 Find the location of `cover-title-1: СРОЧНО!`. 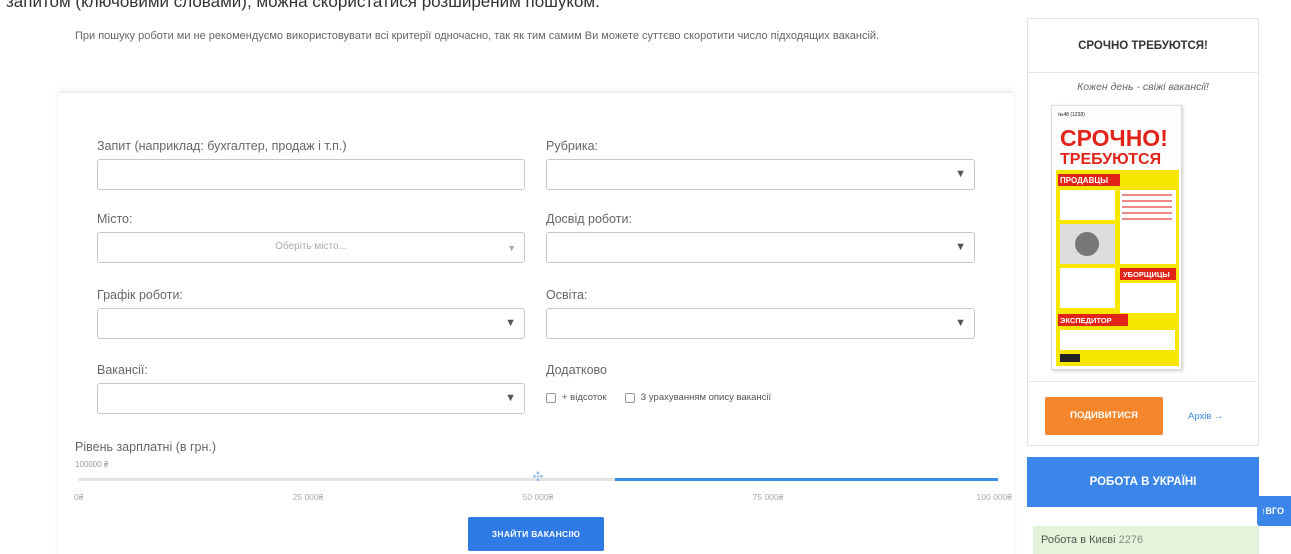

cover-title-1: СРОЧНО! is located at coordinates (1114, 138).